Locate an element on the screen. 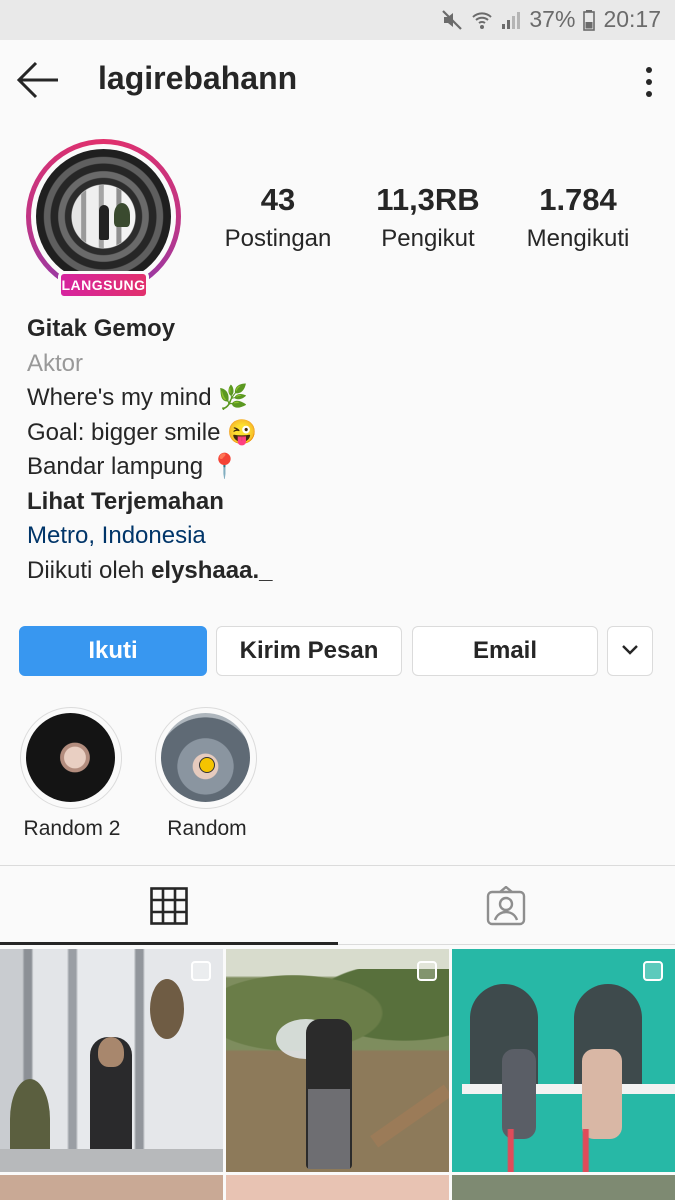  profile-tabs is located at coordinates (337, 906).